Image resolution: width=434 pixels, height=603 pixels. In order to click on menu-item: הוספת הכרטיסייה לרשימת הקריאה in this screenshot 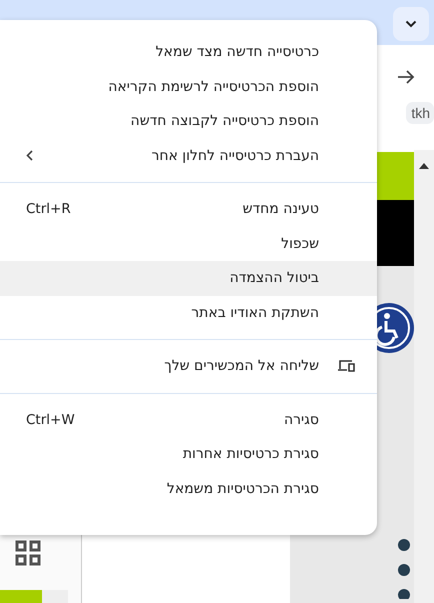, I will do `click(188, 87)`.